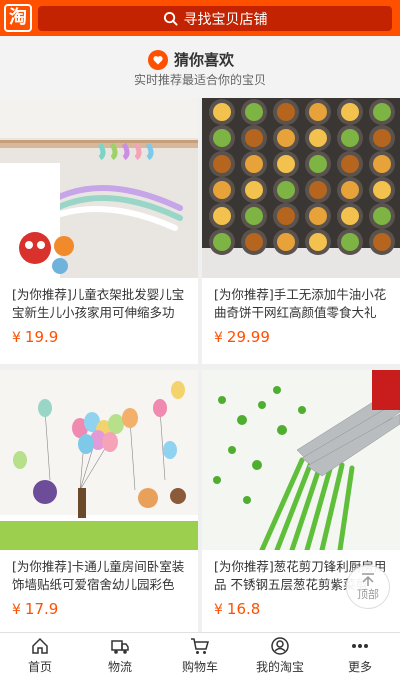  What do you see at coordinates (248, 337) in the screenshot?
I see `price-value: 29.99` at bounding box center [248, 337].